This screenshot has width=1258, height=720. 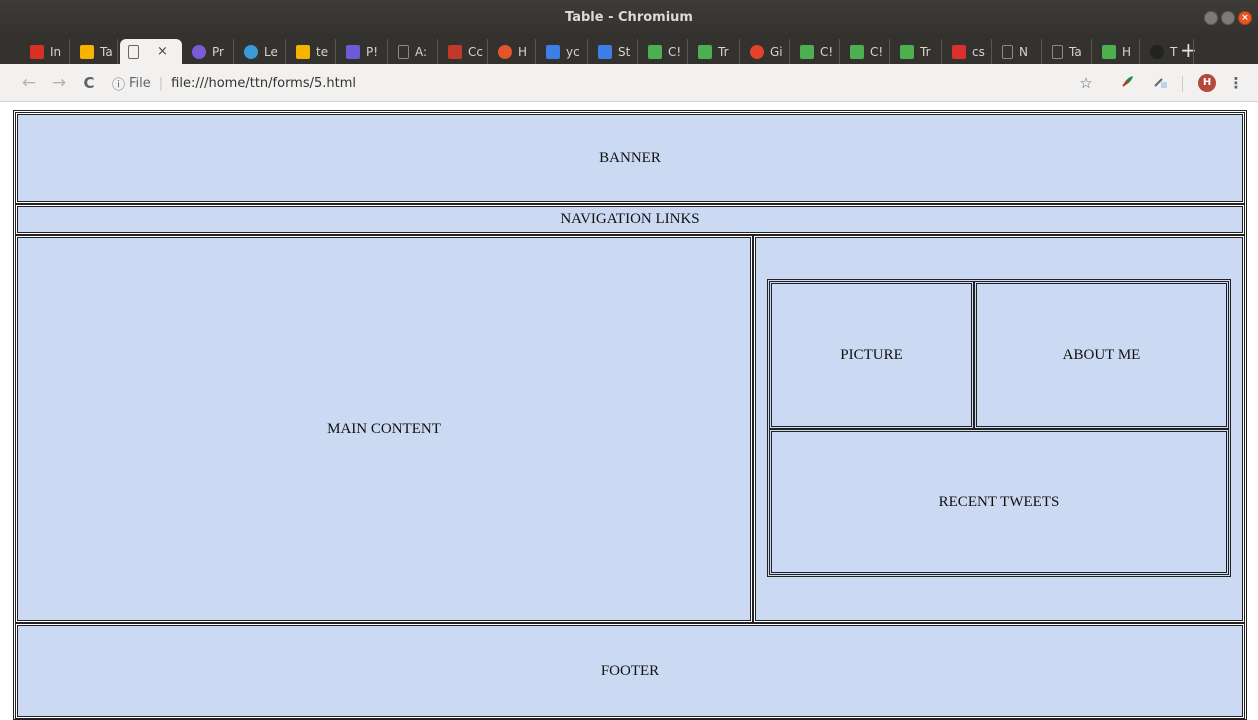 What do you see at coordinates (271, 51) in the screenshot?
I see `tab-label: Le` at bounding box center [271, 51].